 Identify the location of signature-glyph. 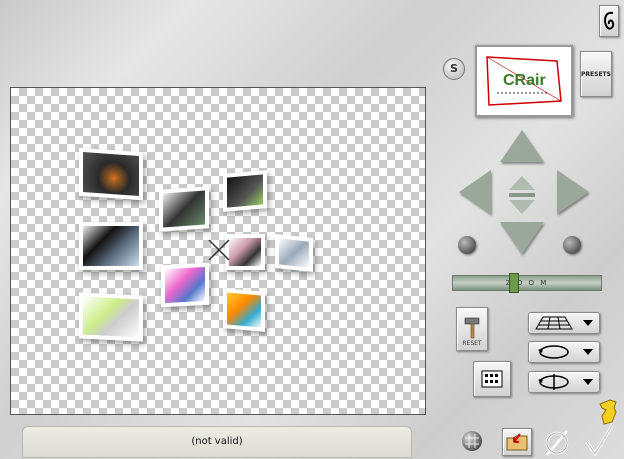
(609, 20).